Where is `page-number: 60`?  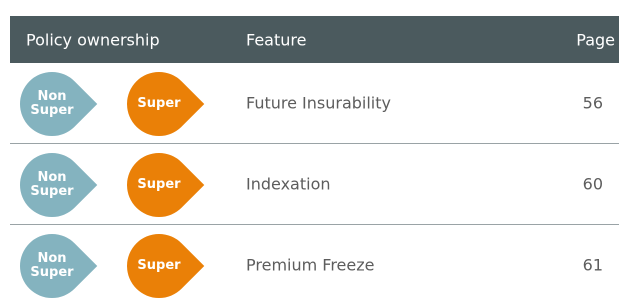
page-number: 60 is located at coordinates (592, 184).